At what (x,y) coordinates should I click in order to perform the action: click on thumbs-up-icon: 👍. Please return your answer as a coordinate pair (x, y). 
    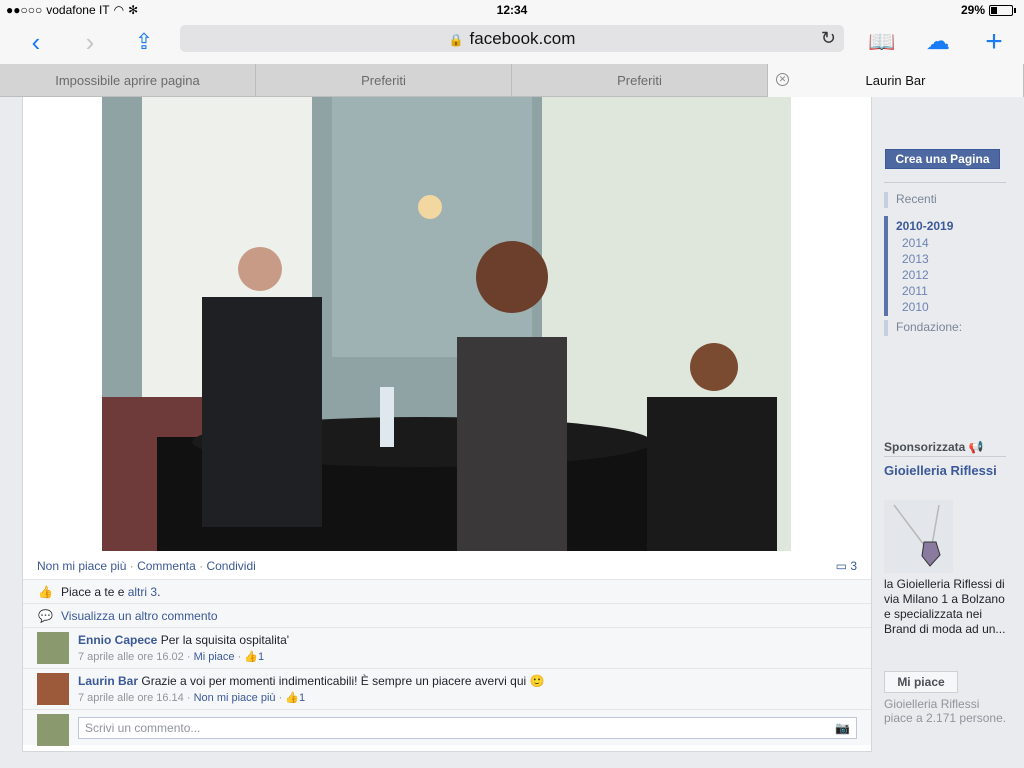
    Looking at the image, I should click on (45, 592).